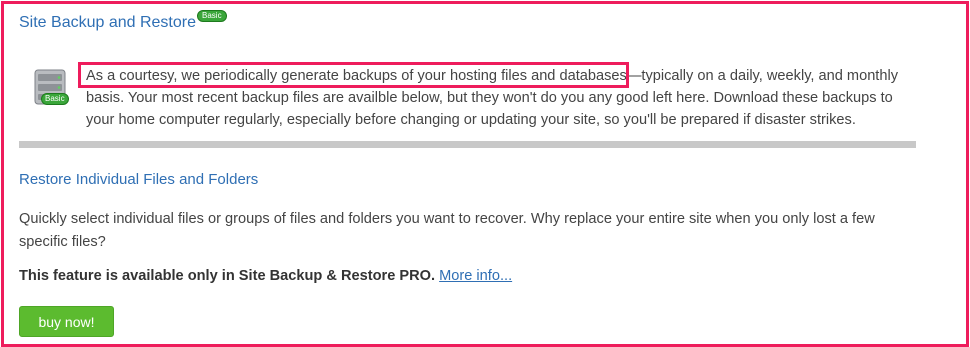  Describe the element at coordinates (55, 99) in the screenshot. I see `server-basic-badge: Basic` at that location.